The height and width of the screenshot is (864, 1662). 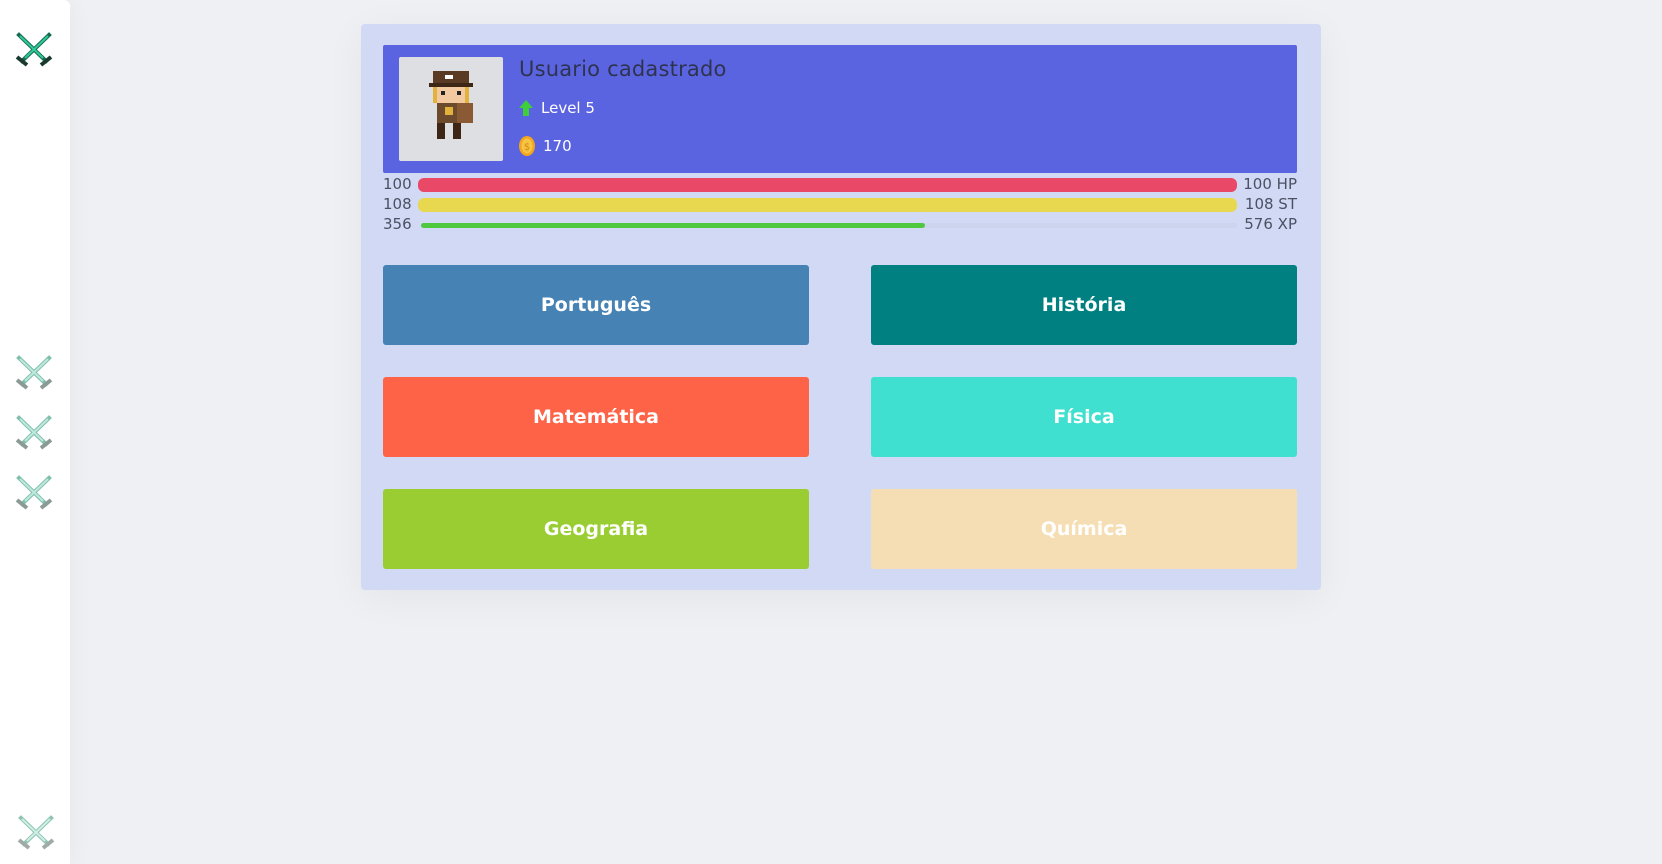 I want to click on subject-button-historia: História, so click(x=1084, y=305).